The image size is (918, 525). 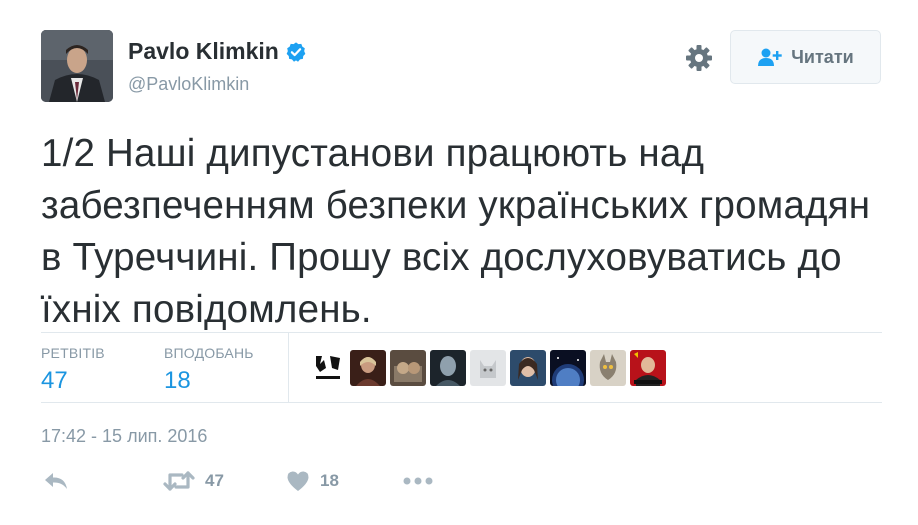 I want to click on likes-count: 18, so click(x=177, y=380).